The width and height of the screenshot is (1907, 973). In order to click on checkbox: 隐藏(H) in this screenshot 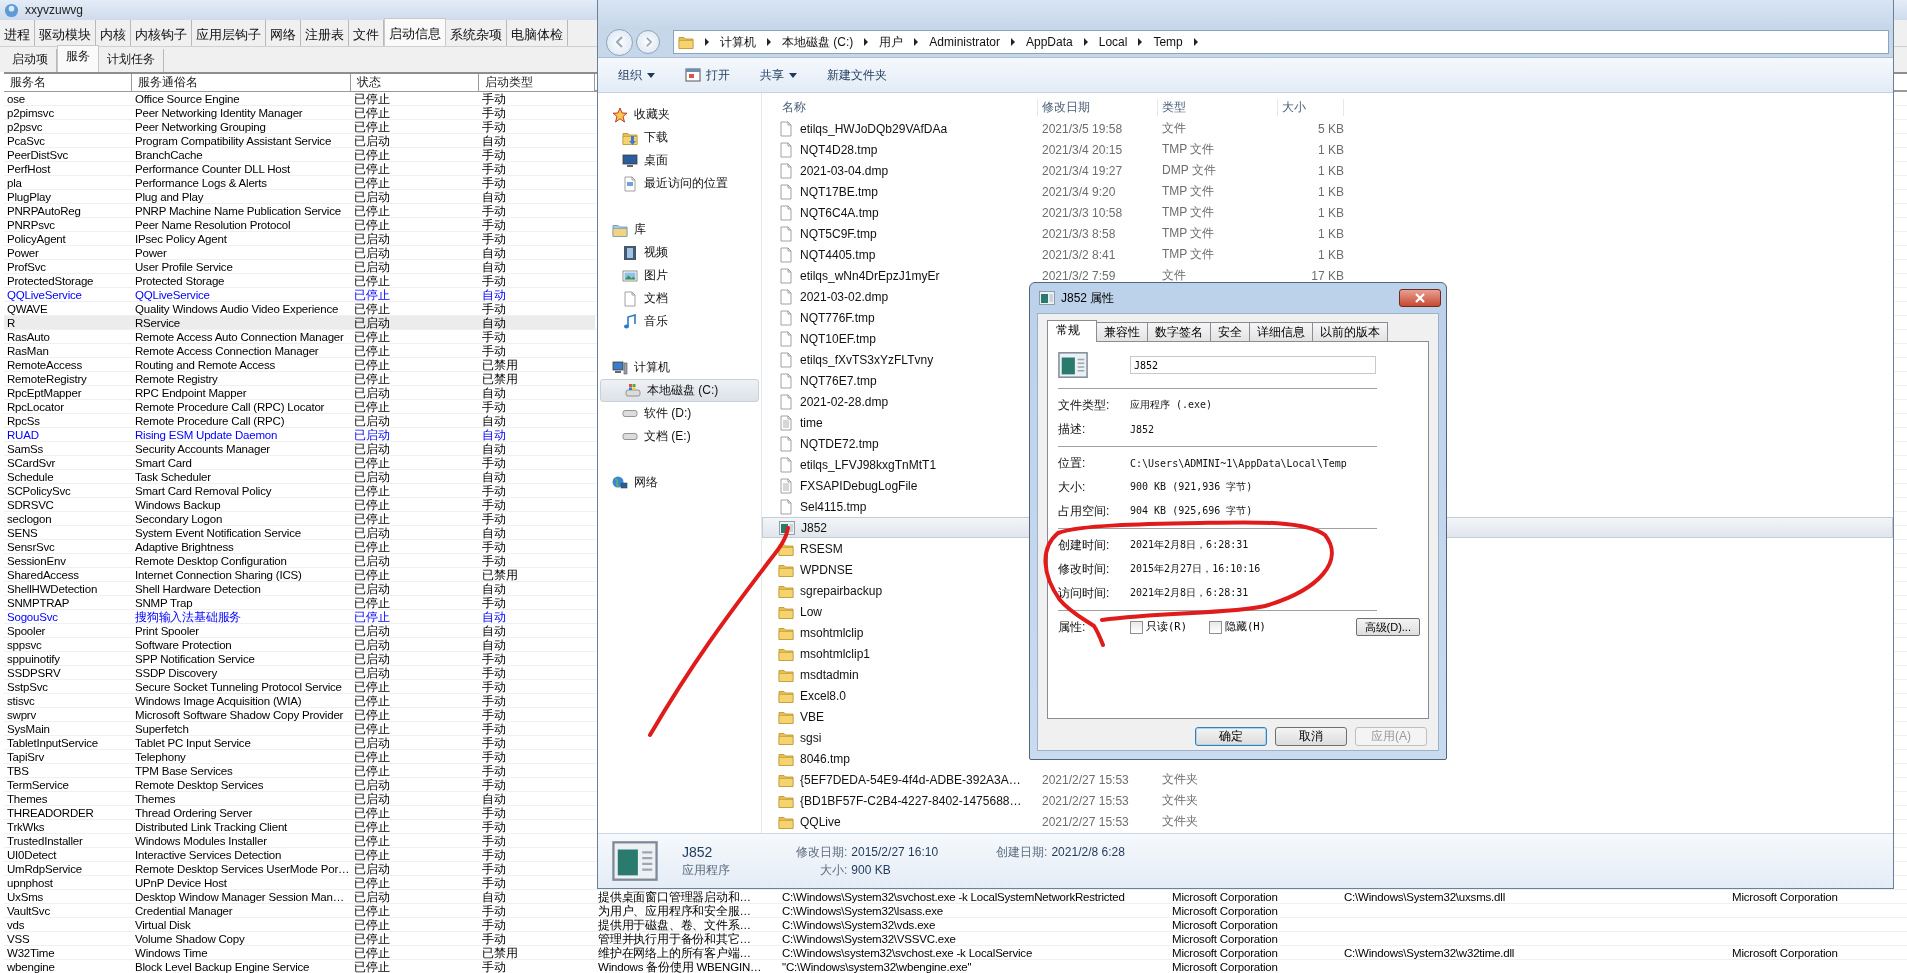, I will do `click(1237, 627)`.